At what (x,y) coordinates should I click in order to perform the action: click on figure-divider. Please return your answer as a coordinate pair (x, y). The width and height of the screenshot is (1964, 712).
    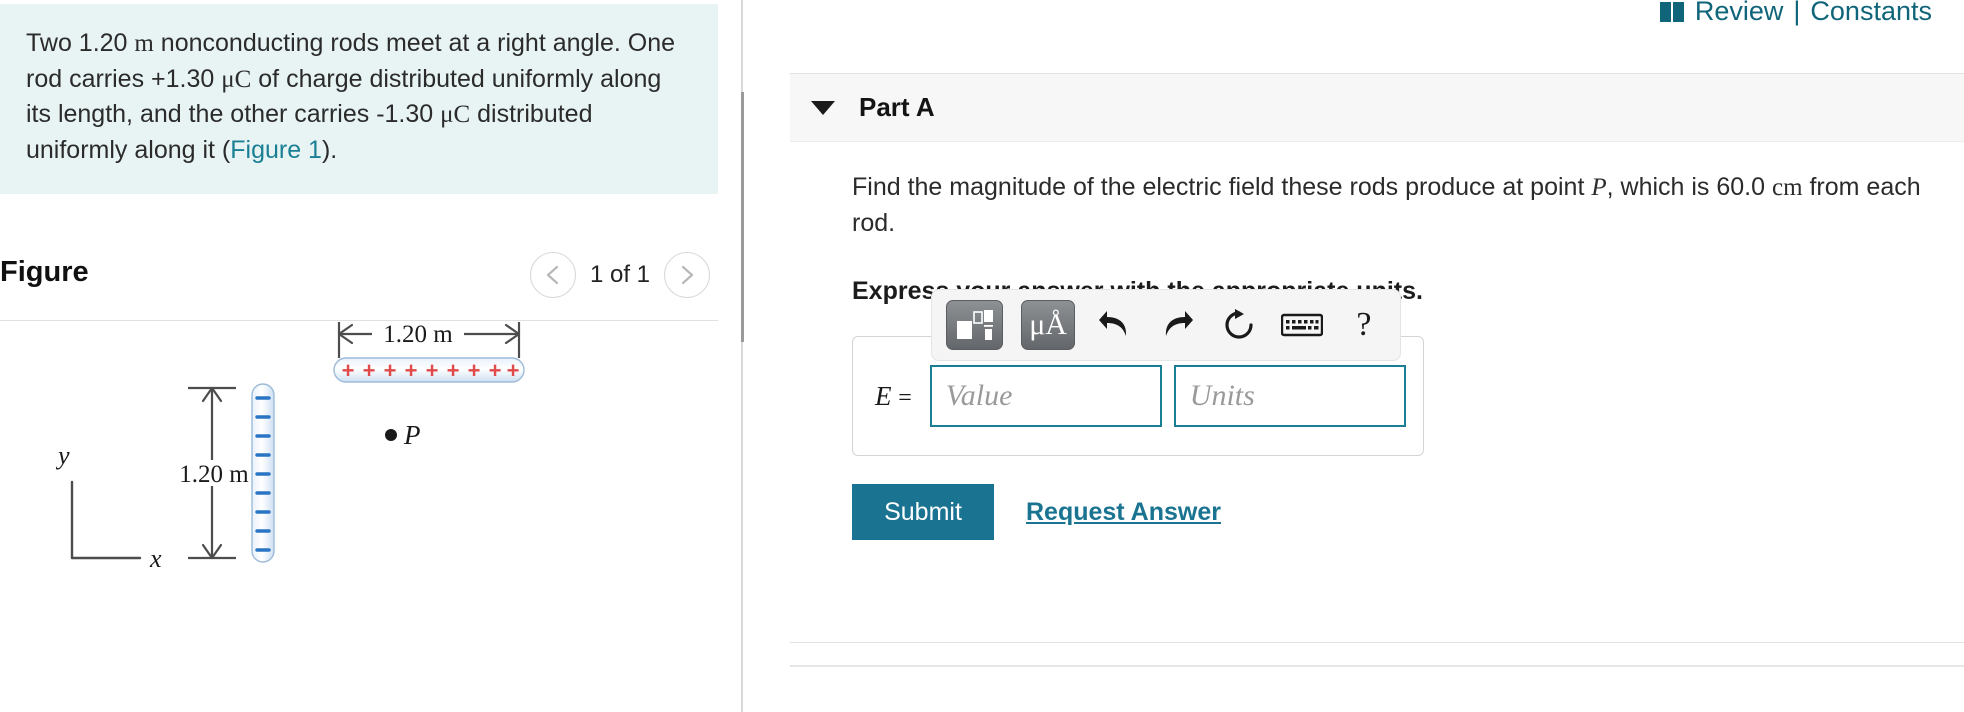
    Looking at the image, I should click on (359, 320).